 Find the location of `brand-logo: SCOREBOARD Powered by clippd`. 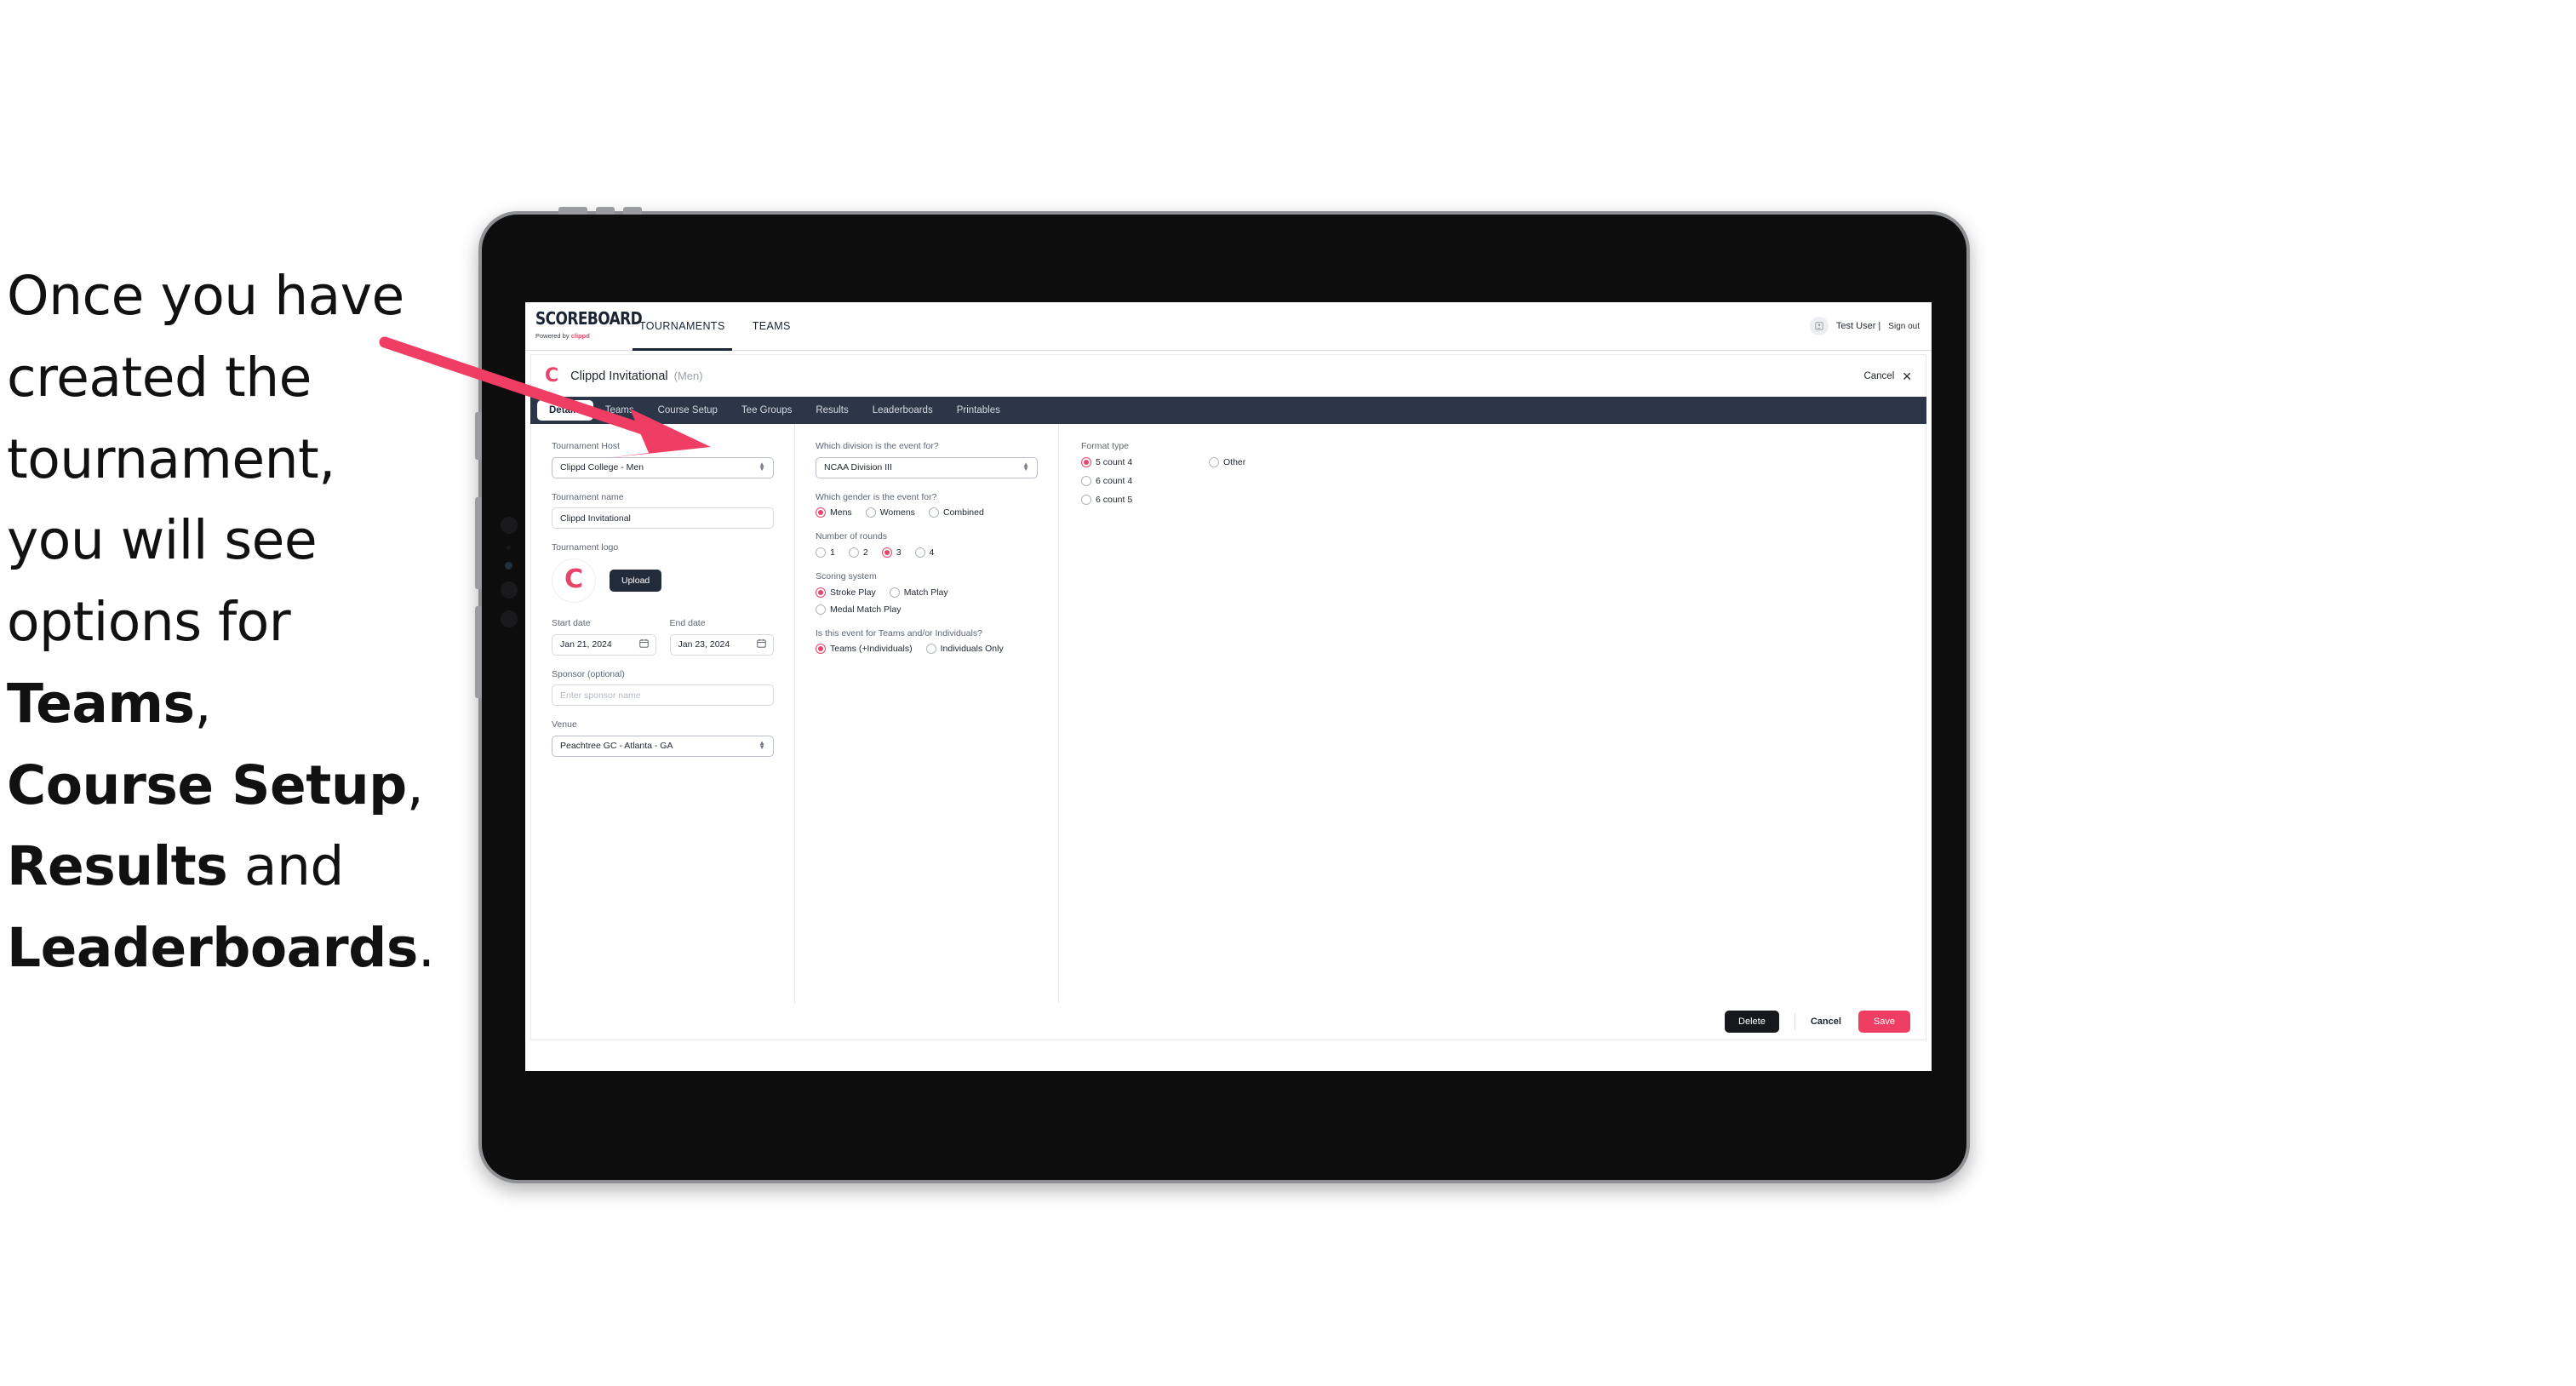

brand-logo: SCOREBOARD Powered by clippd is located at coordinates (584, 326).